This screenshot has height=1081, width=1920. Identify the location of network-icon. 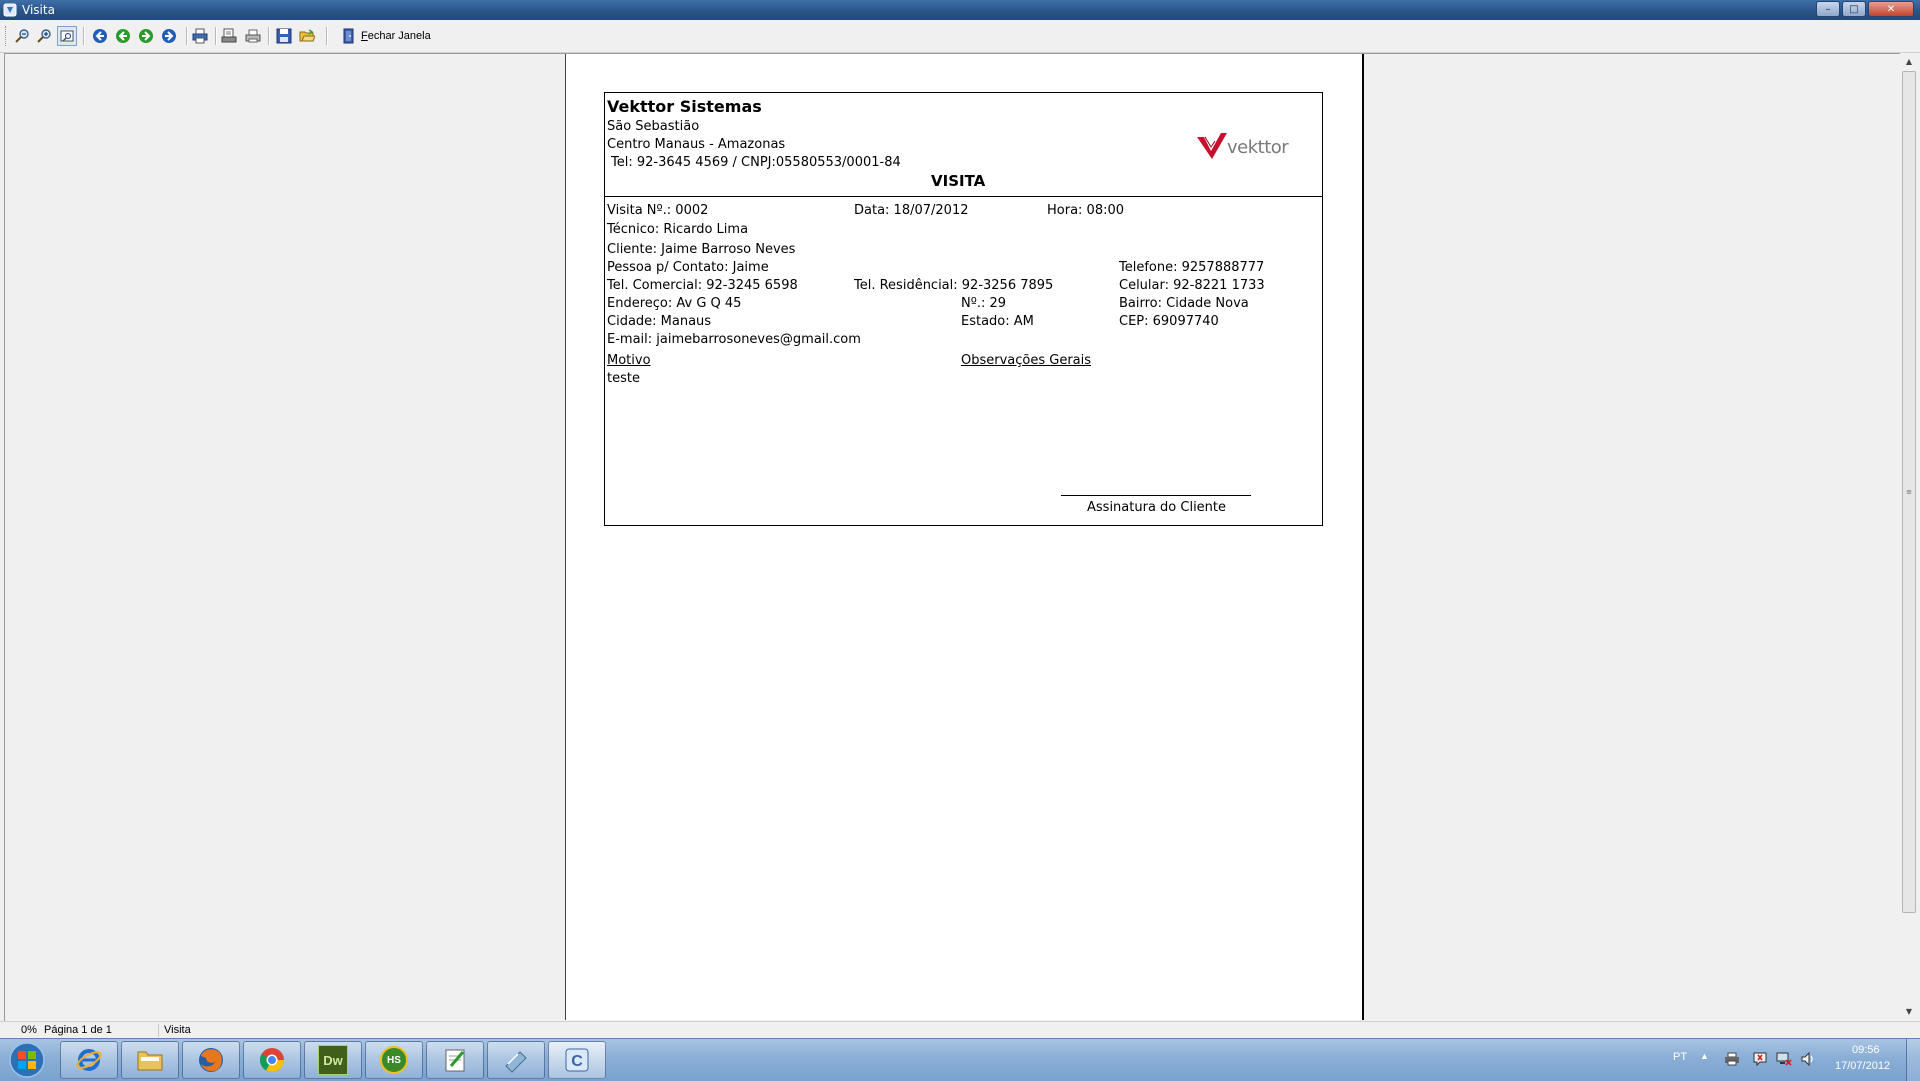
(1784, 1059).